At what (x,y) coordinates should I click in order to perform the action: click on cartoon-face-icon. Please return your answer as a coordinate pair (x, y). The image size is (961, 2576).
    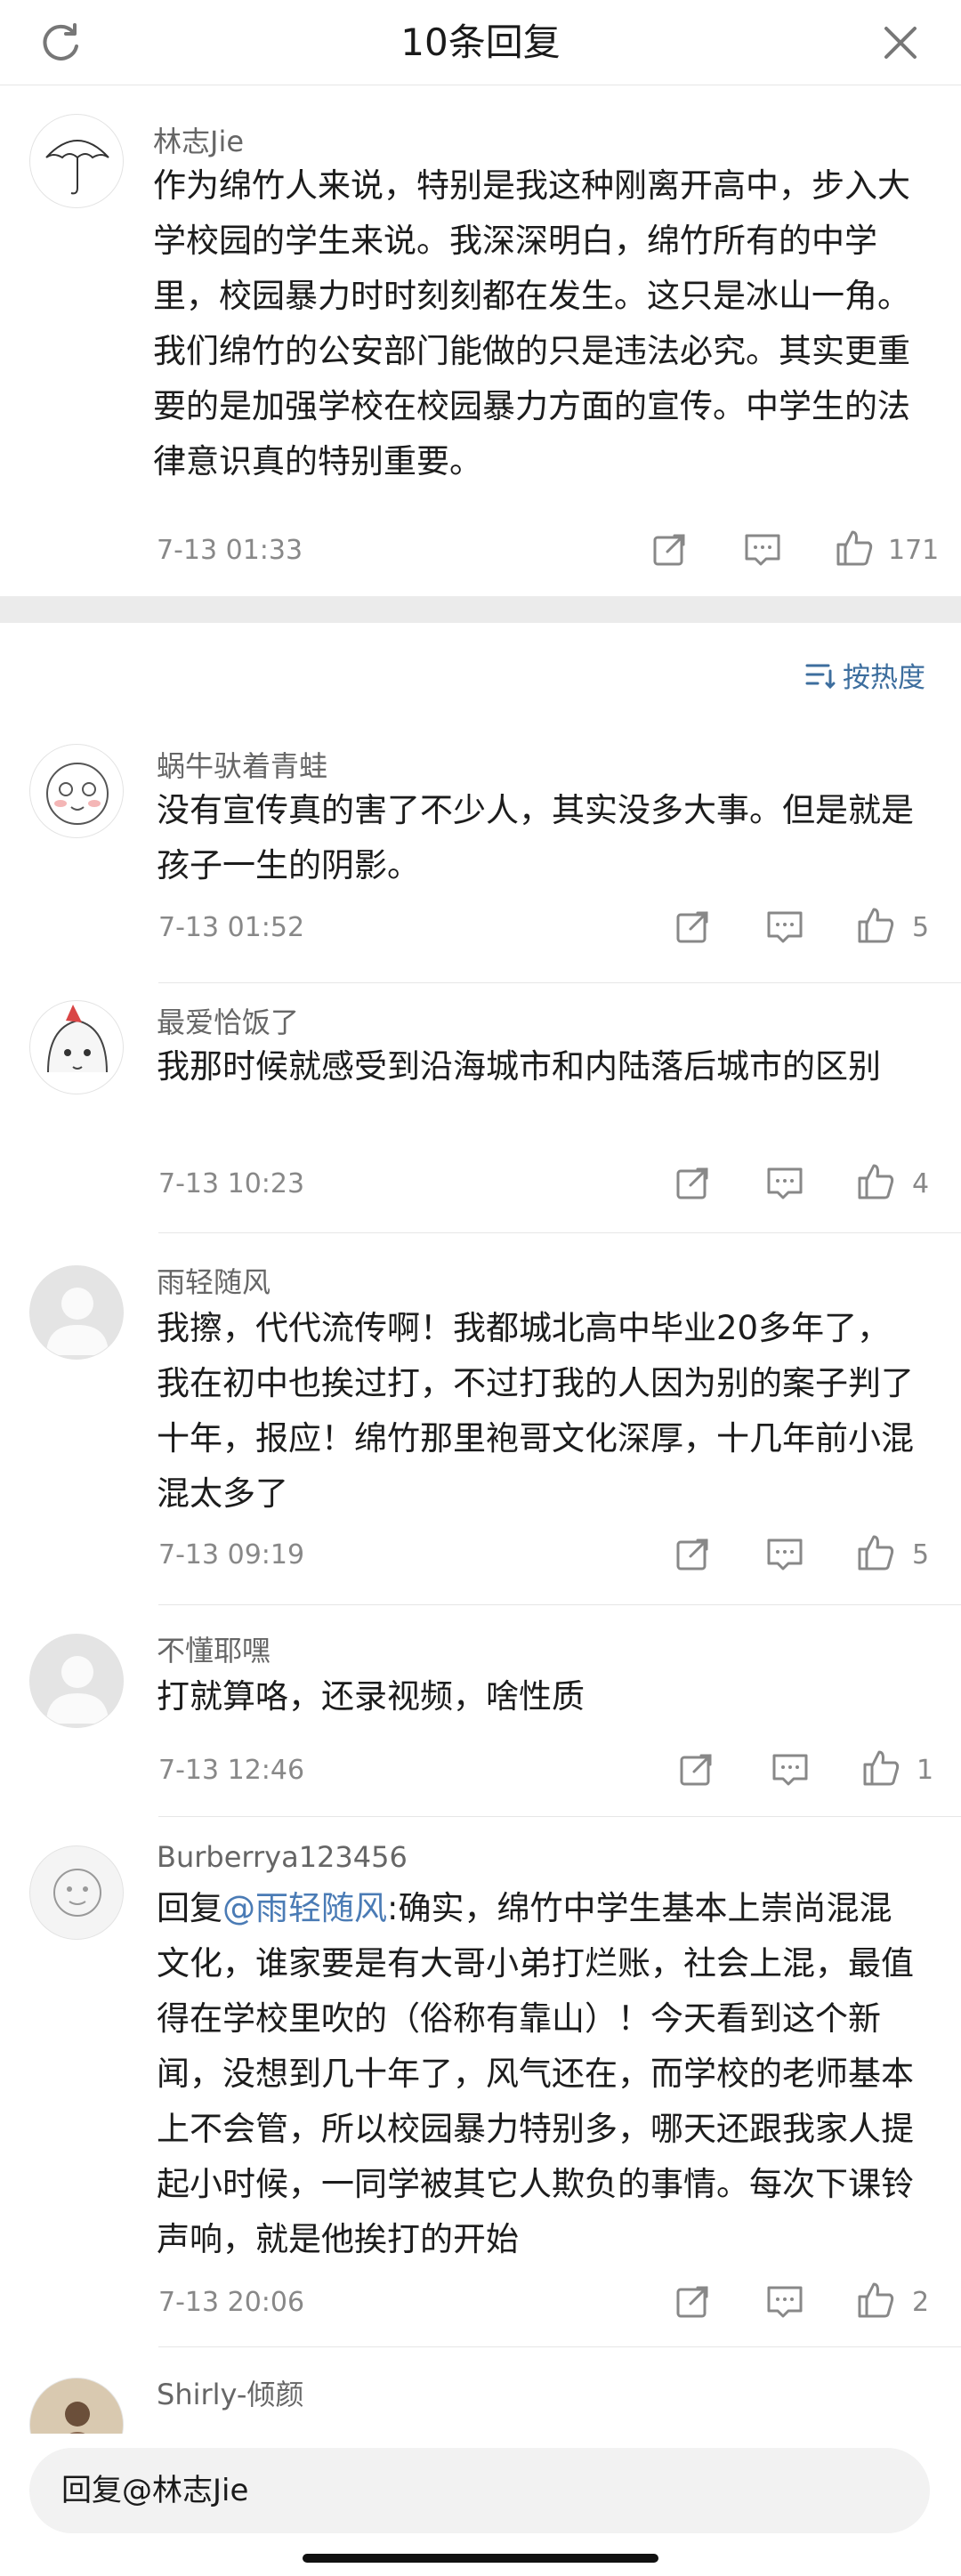
    Looking at the image, I should click on (77, 794).